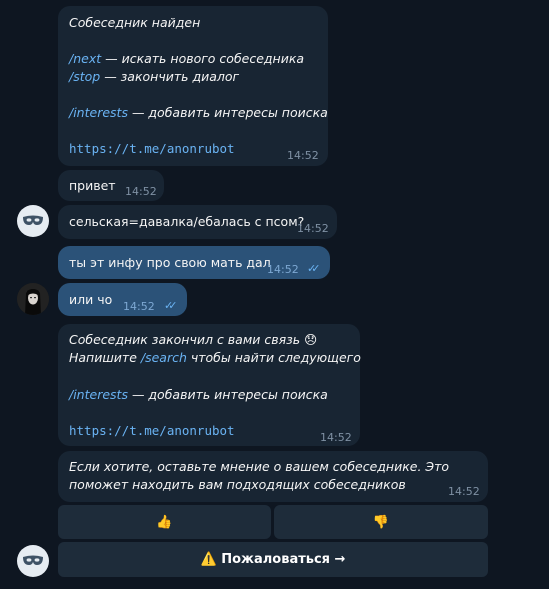  I want to click on message-incoming: сельская=давалка/ебалась с псом? 14:52, so click(197, 222).